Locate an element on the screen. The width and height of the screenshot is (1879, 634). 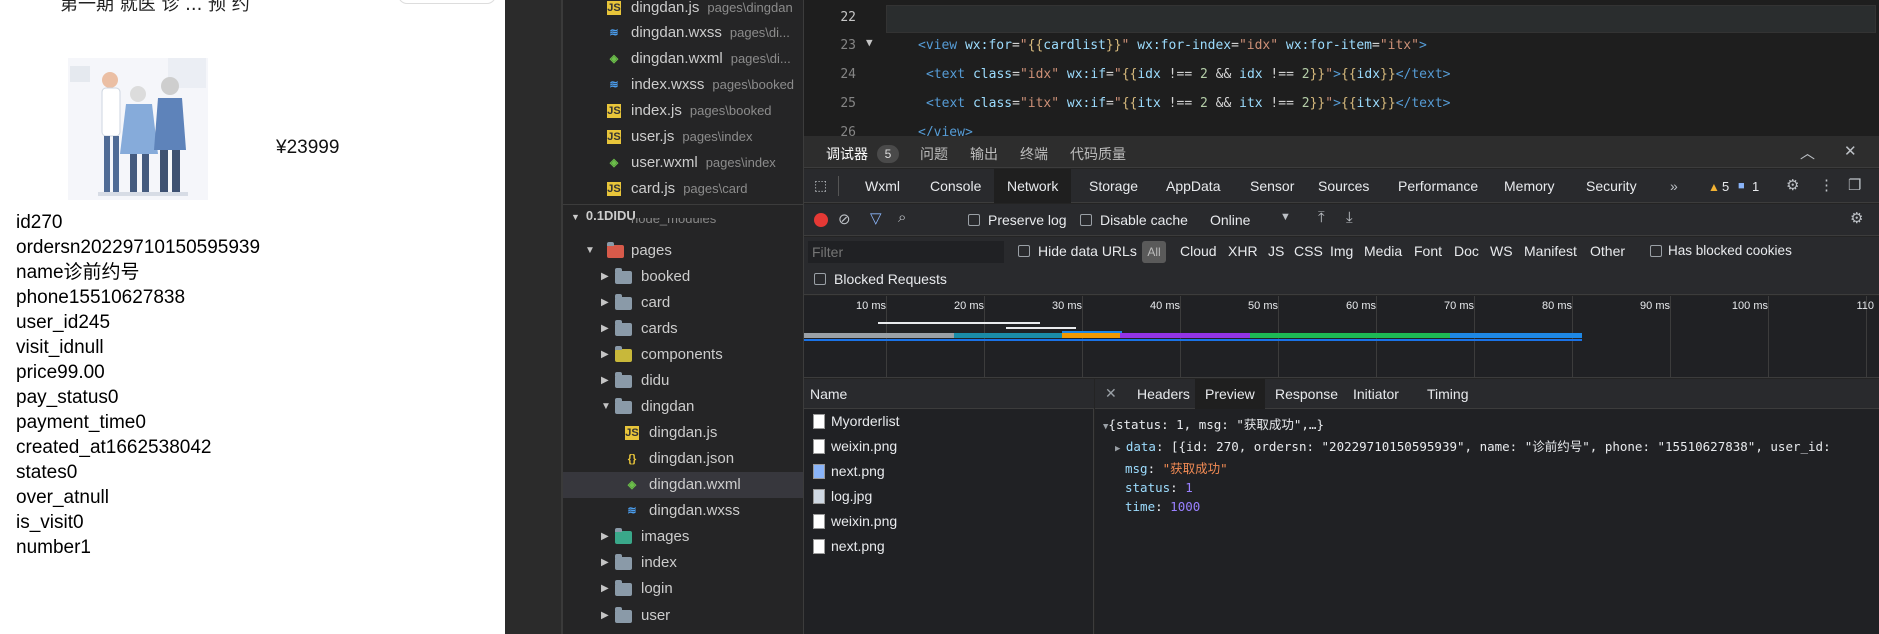
tree-folder-components: ▶ components is located at coordinates (683, 355).